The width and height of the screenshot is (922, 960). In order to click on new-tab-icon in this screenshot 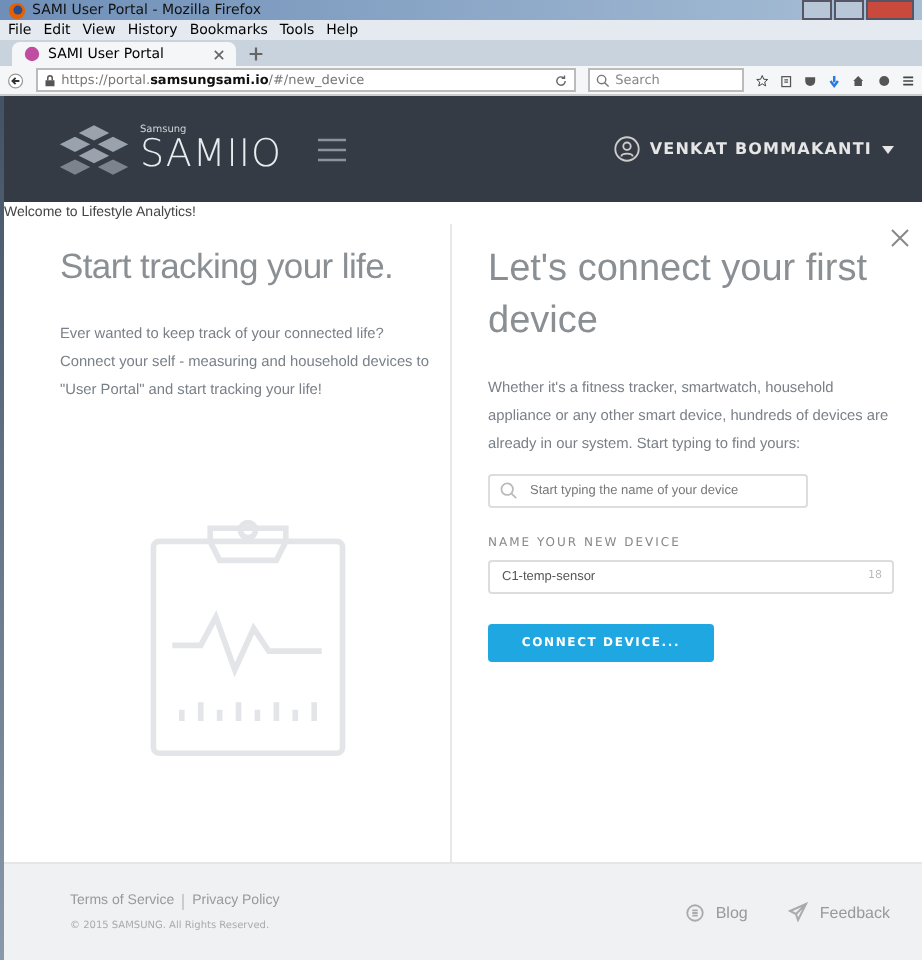, I will do `click(256, 54)`.